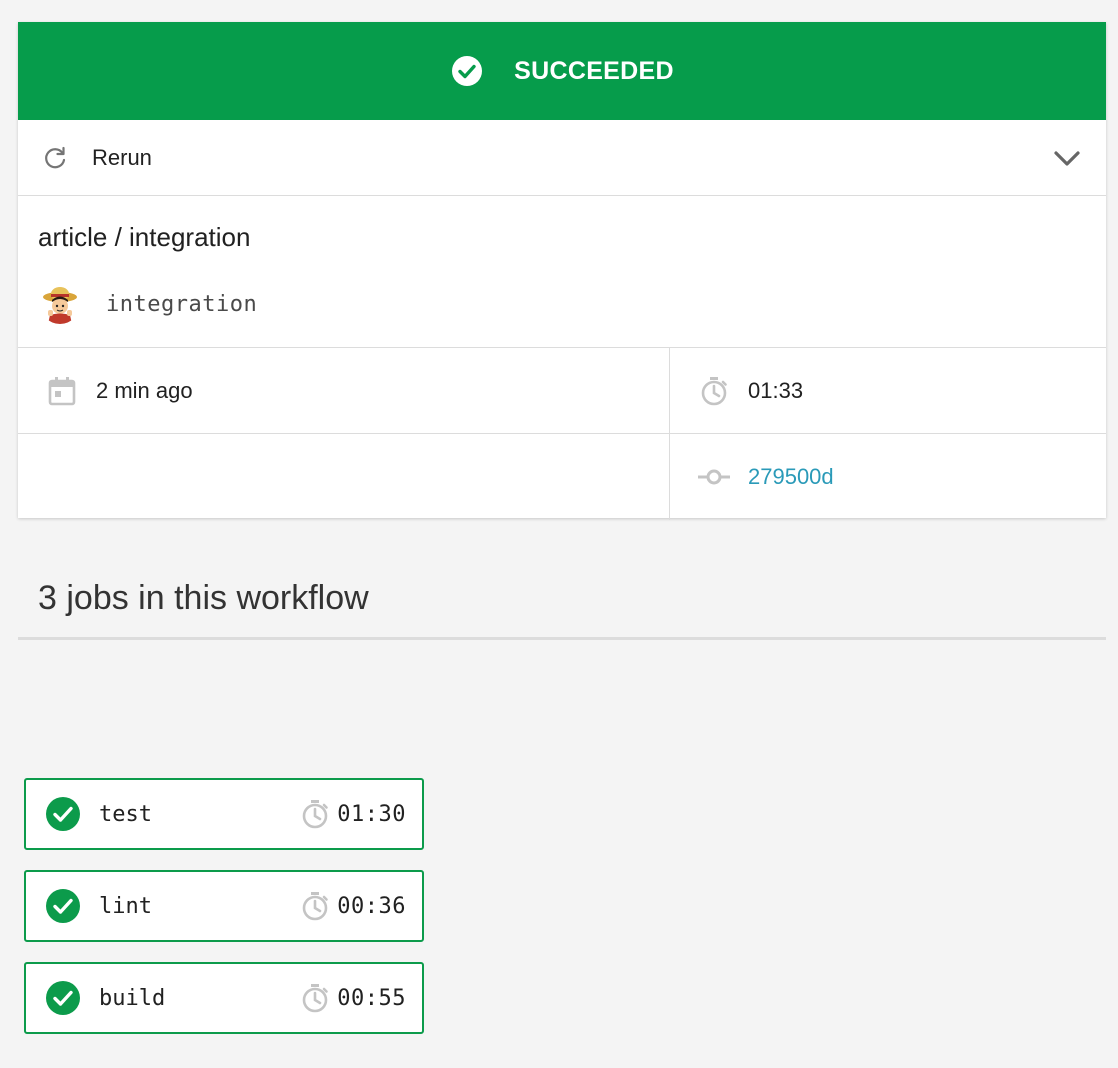  Describe the element at coordinates (62, 390) in the screenshot. I see `calendar-icon` at that location.